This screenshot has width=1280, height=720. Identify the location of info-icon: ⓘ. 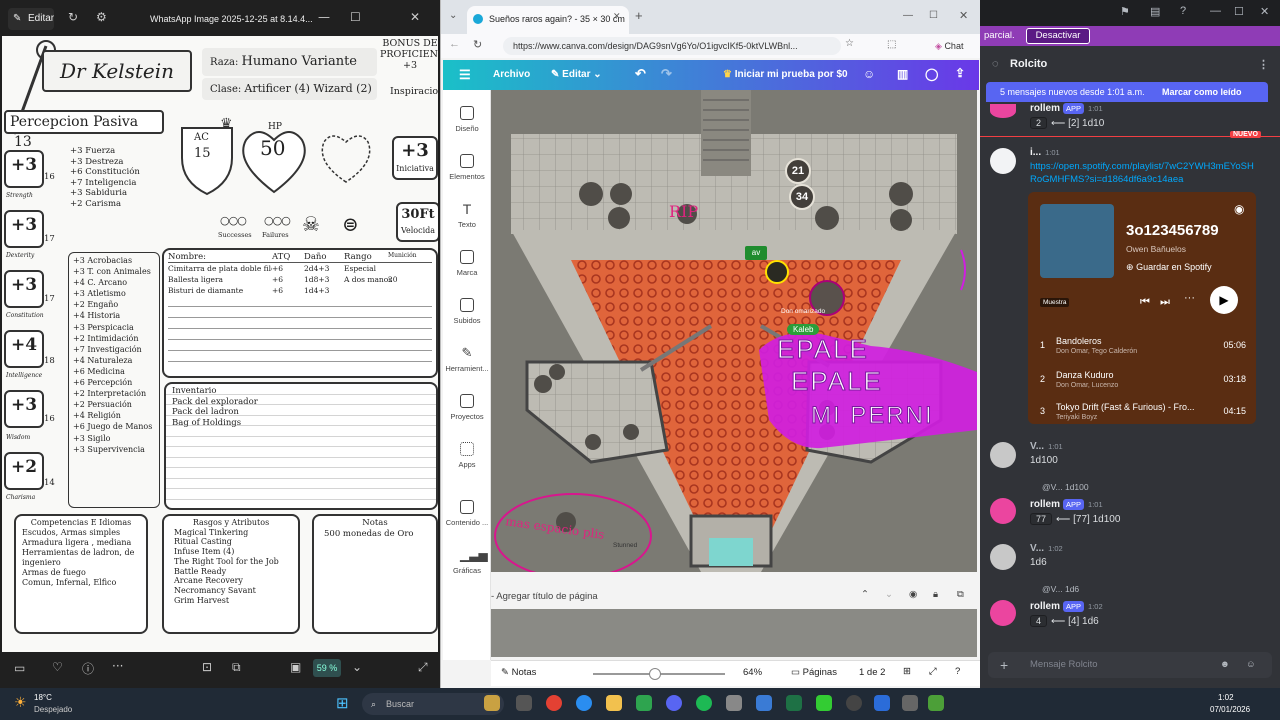
(88, 668).